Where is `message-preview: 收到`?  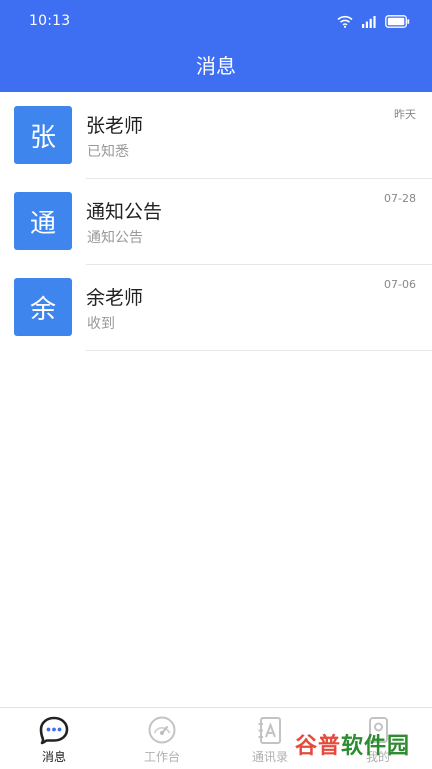 message-preview: 收到 is located at coordinates (101, 324).